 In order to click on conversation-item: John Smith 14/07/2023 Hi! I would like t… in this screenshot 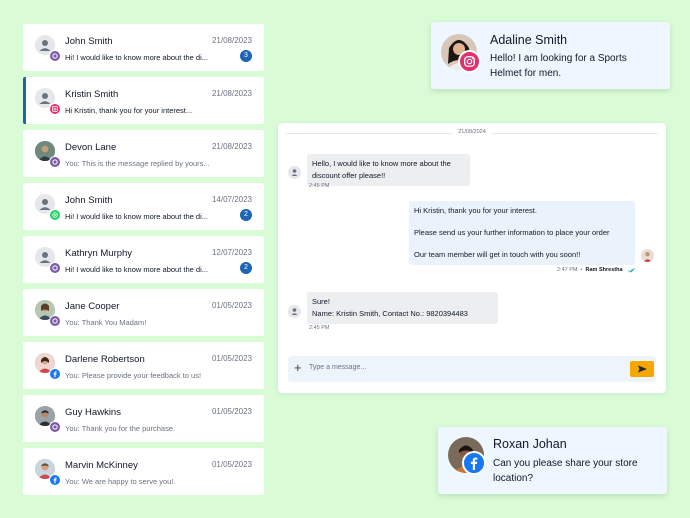, I will do `click(143, 206)`.